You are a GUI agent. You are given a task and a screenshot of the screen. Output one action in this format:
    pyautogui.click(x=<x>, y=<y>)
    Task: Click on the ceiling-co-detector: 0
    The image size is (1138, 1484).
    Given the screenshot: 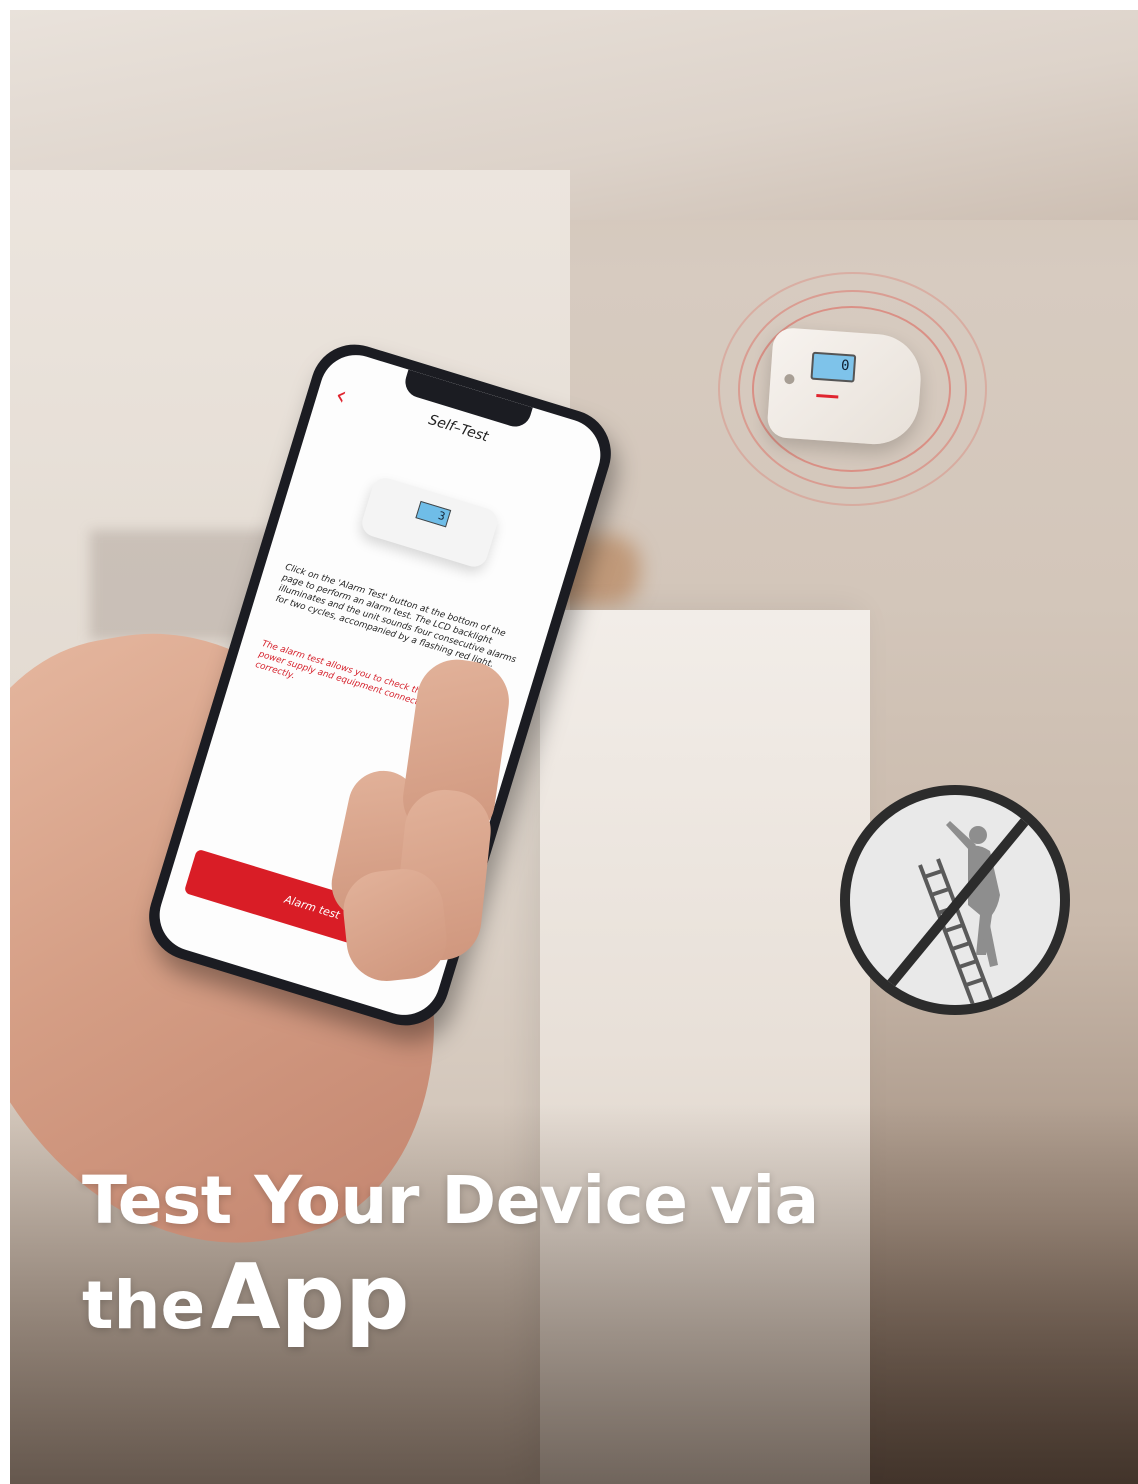 What is the action you would take?
    pyautogui.click(x=845, y=387)
    